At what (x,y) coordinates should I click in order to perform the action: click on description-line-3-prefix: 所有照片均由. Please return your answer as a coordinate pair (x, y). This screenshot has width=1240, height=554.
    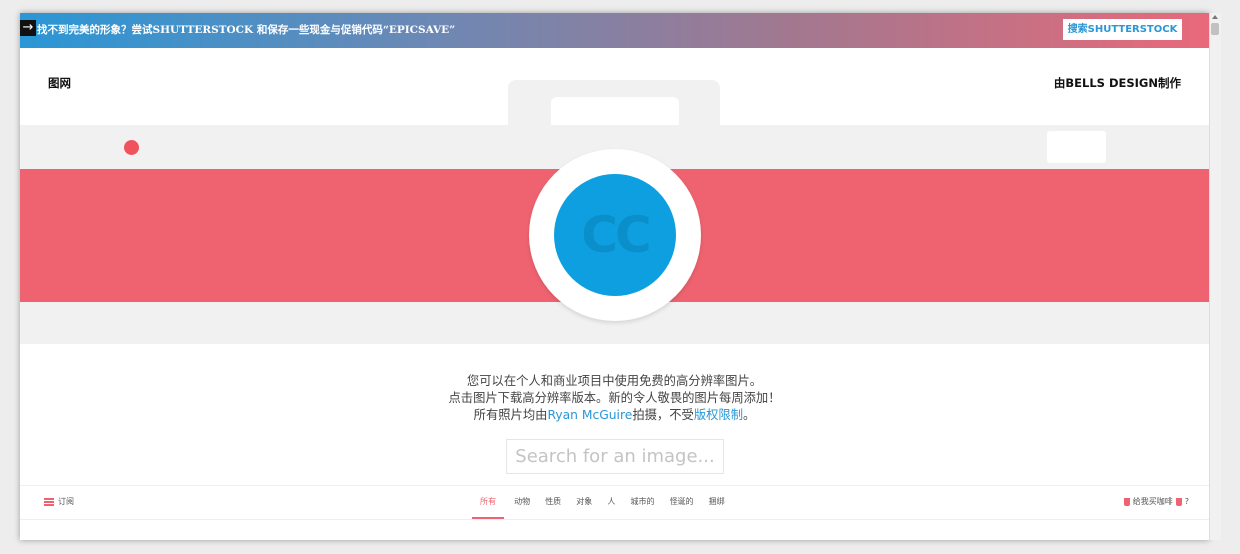
    Looking at the image, I should click on (510, 415).